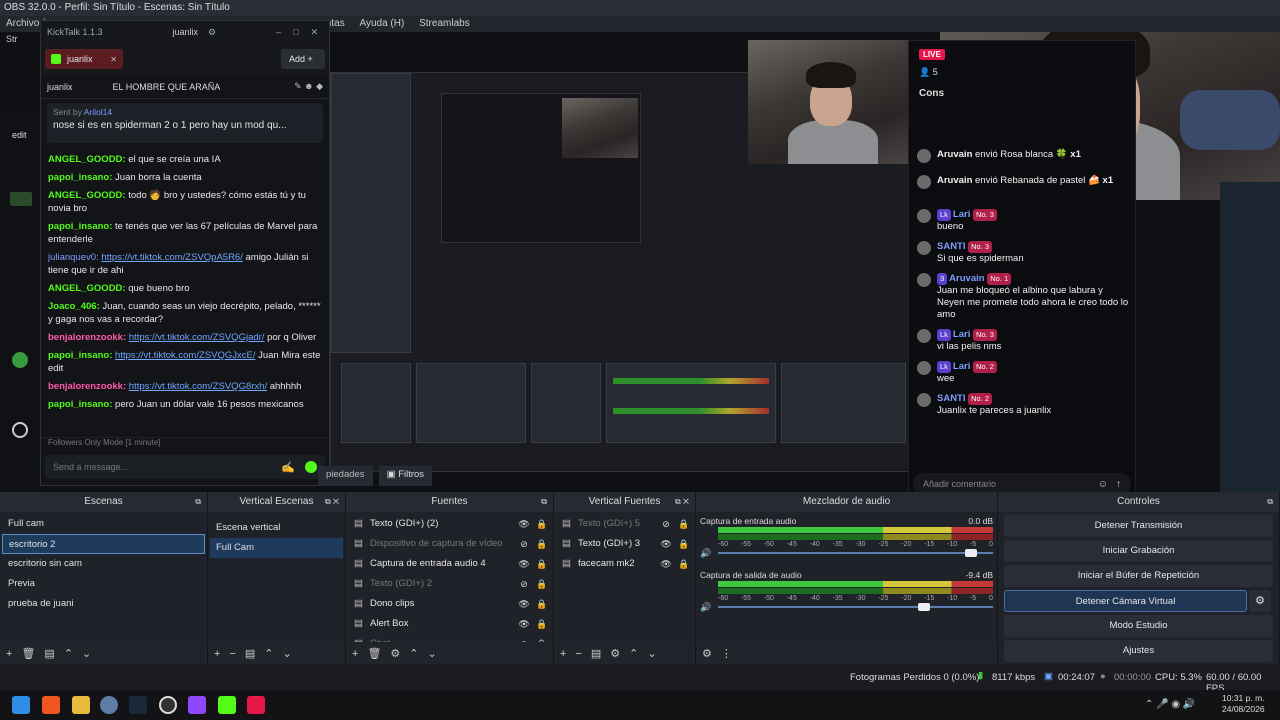  I want to click on more-icon: ⋮, so click(726, 654).